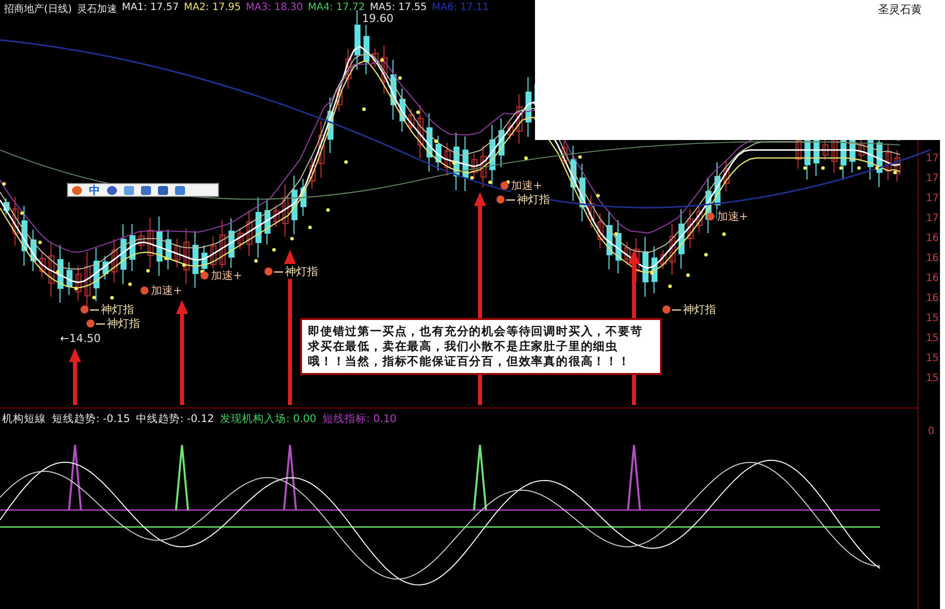  What do you see at coordinates (274, 8) in the screenshot?
I see `moving-average-value: MA3: 18.30` at bounding box center [274, 8].